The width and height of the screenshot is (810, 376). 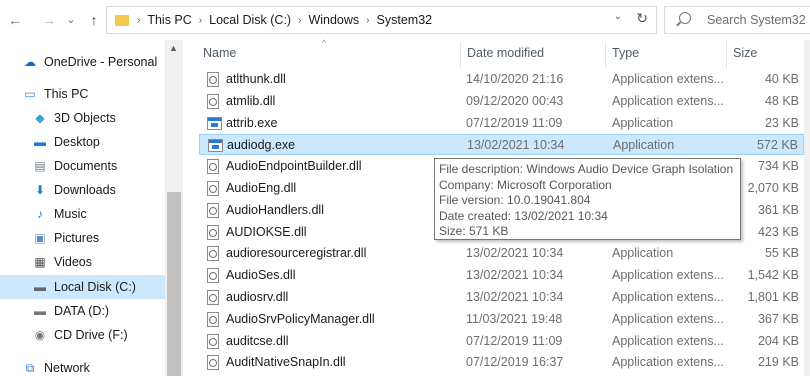 I want to click on cloud-icon: ☁, so click(x=30, y=62).